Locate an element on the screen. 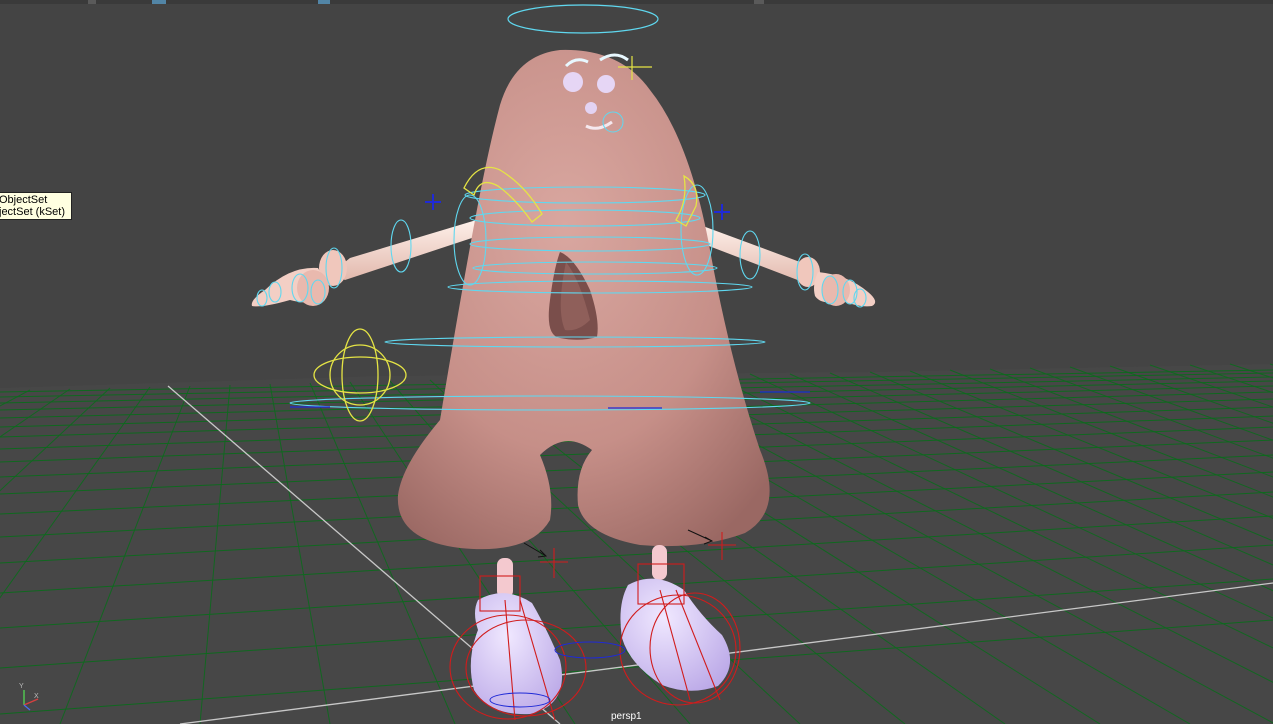  svg-text: X is located at coordinates (36, 696).